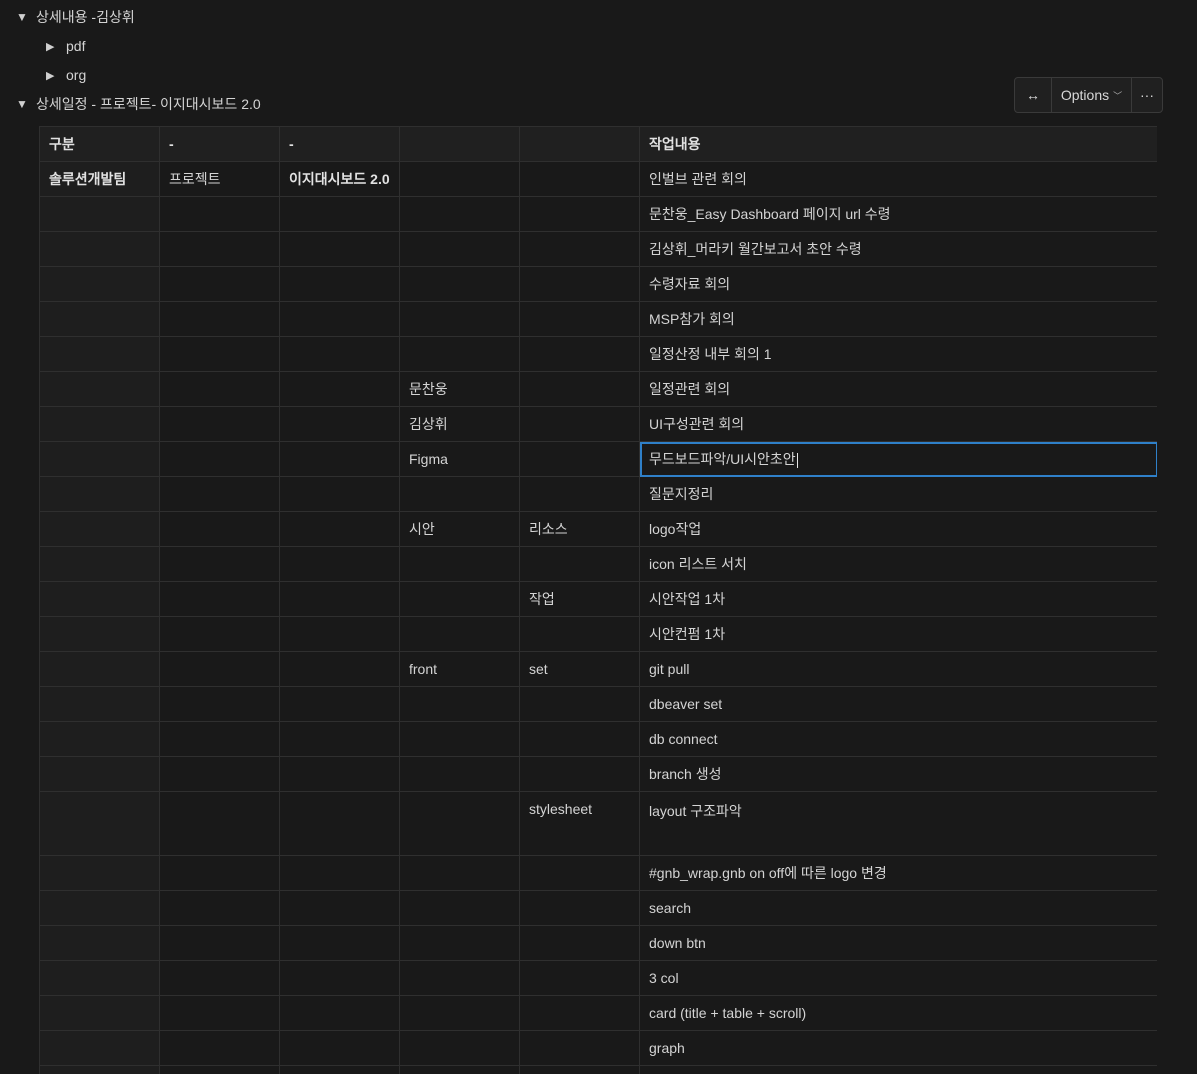 This screenshot has height=1074, width=1197. I want to click on table-cell: down btn, so click(898, 943).